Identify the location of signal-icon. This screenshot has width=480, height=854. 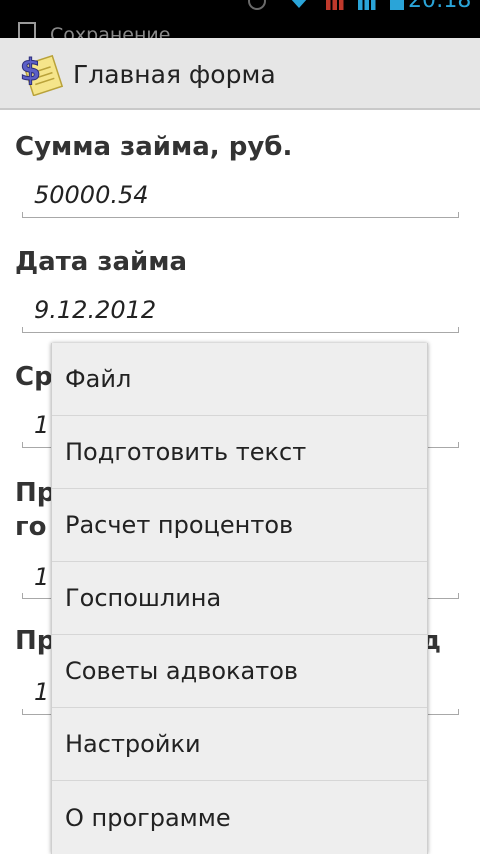
(337, 5).